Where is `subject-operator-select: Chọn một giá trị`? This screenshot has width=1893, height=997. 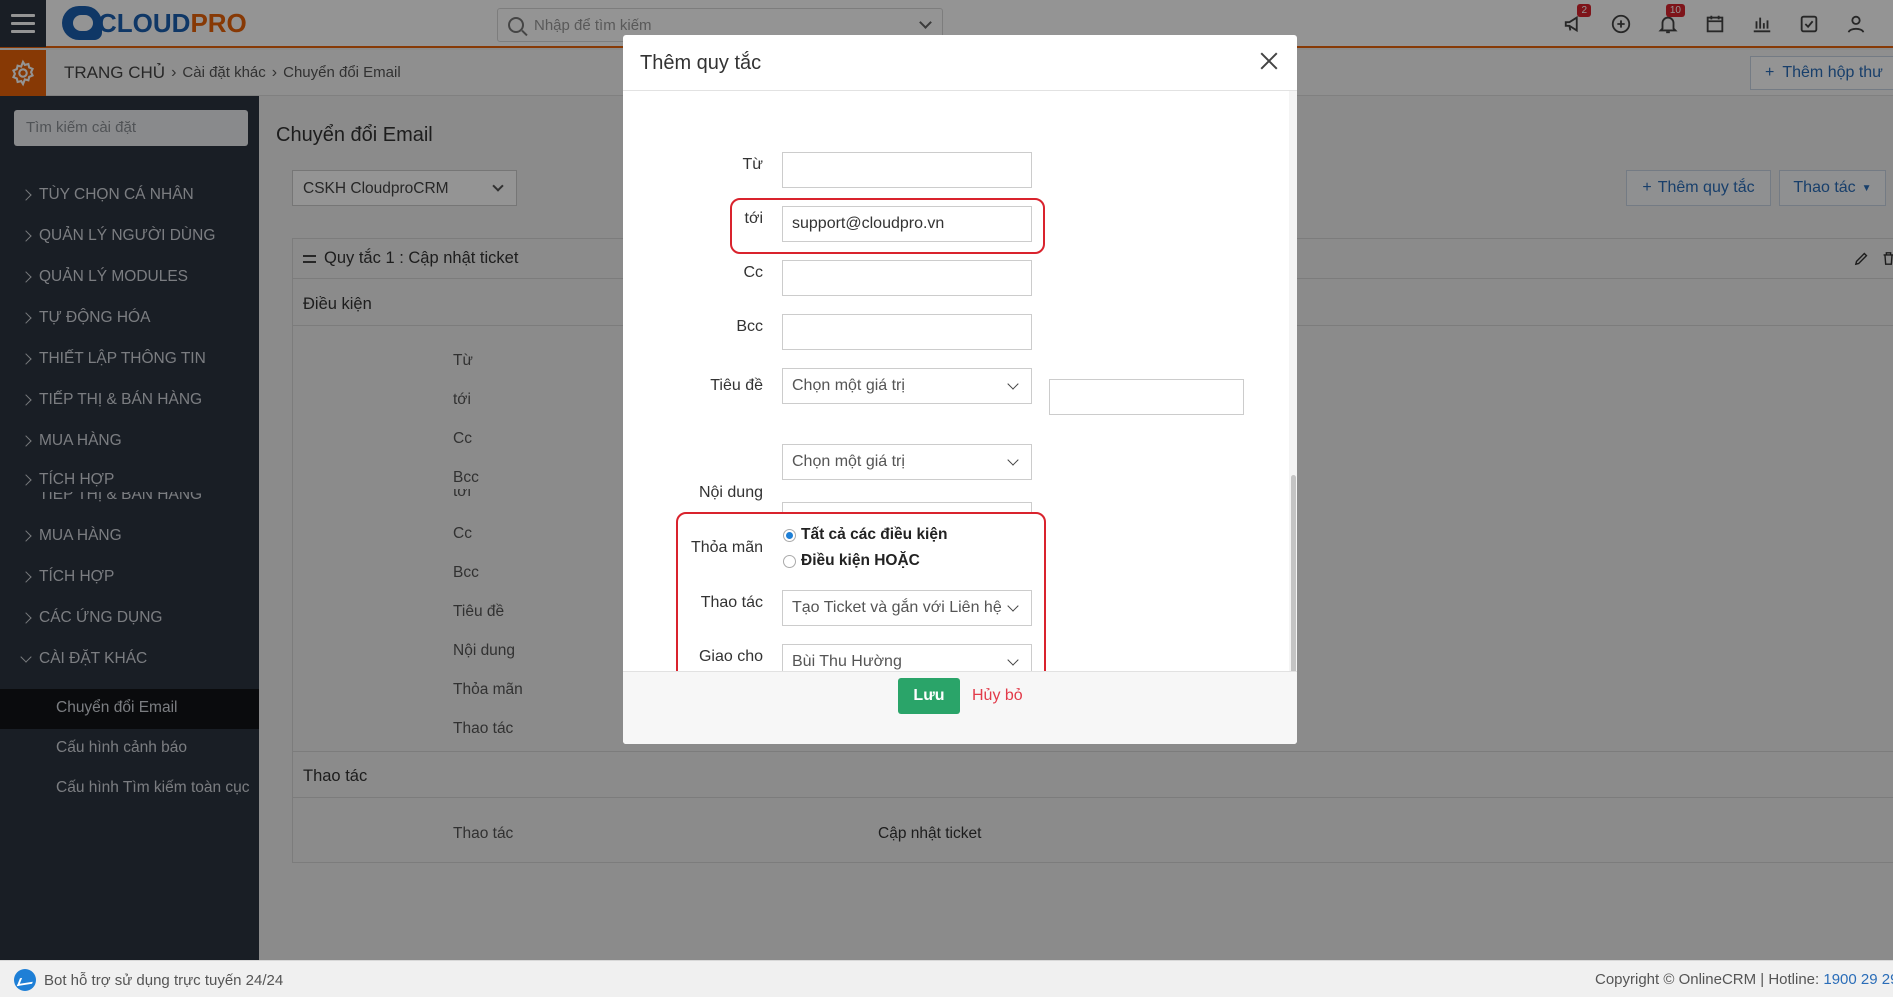
subject-operator-select: Chọn một giá trị is located at coordinates (907, 386).